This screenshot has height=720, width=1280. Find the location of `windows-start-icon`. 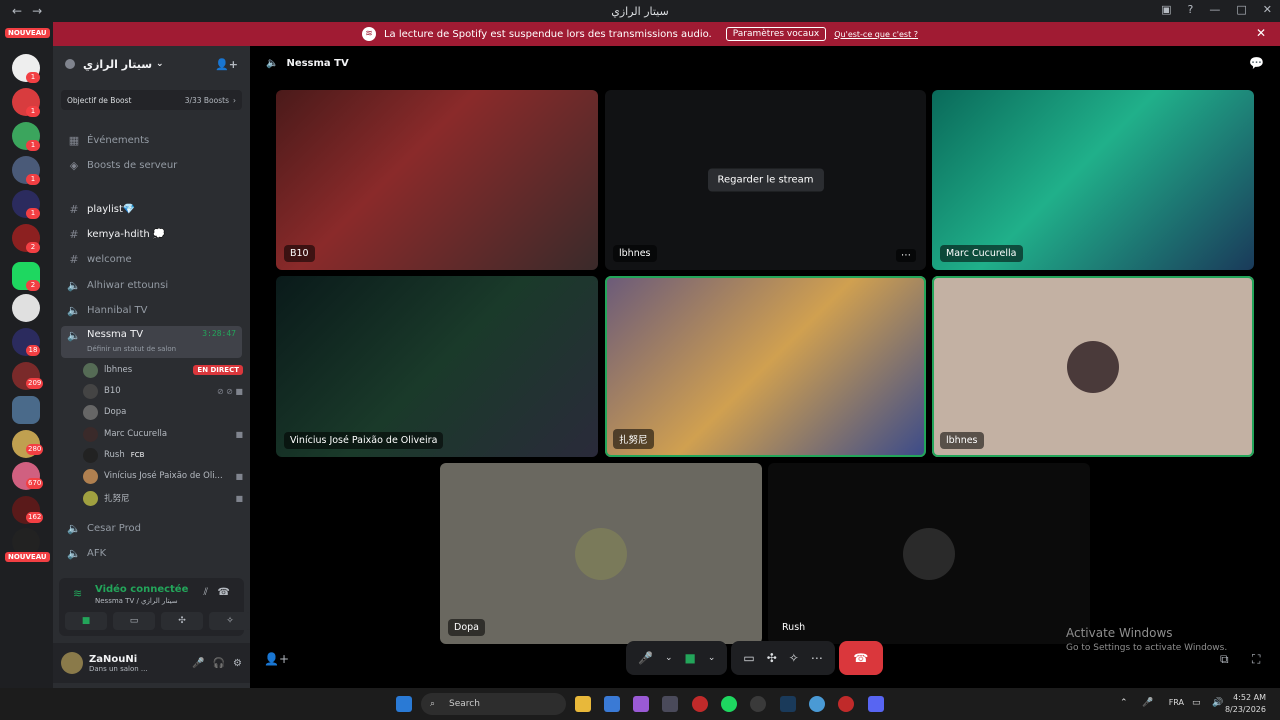

windows-start-icon is located at coordinates (404, 704).